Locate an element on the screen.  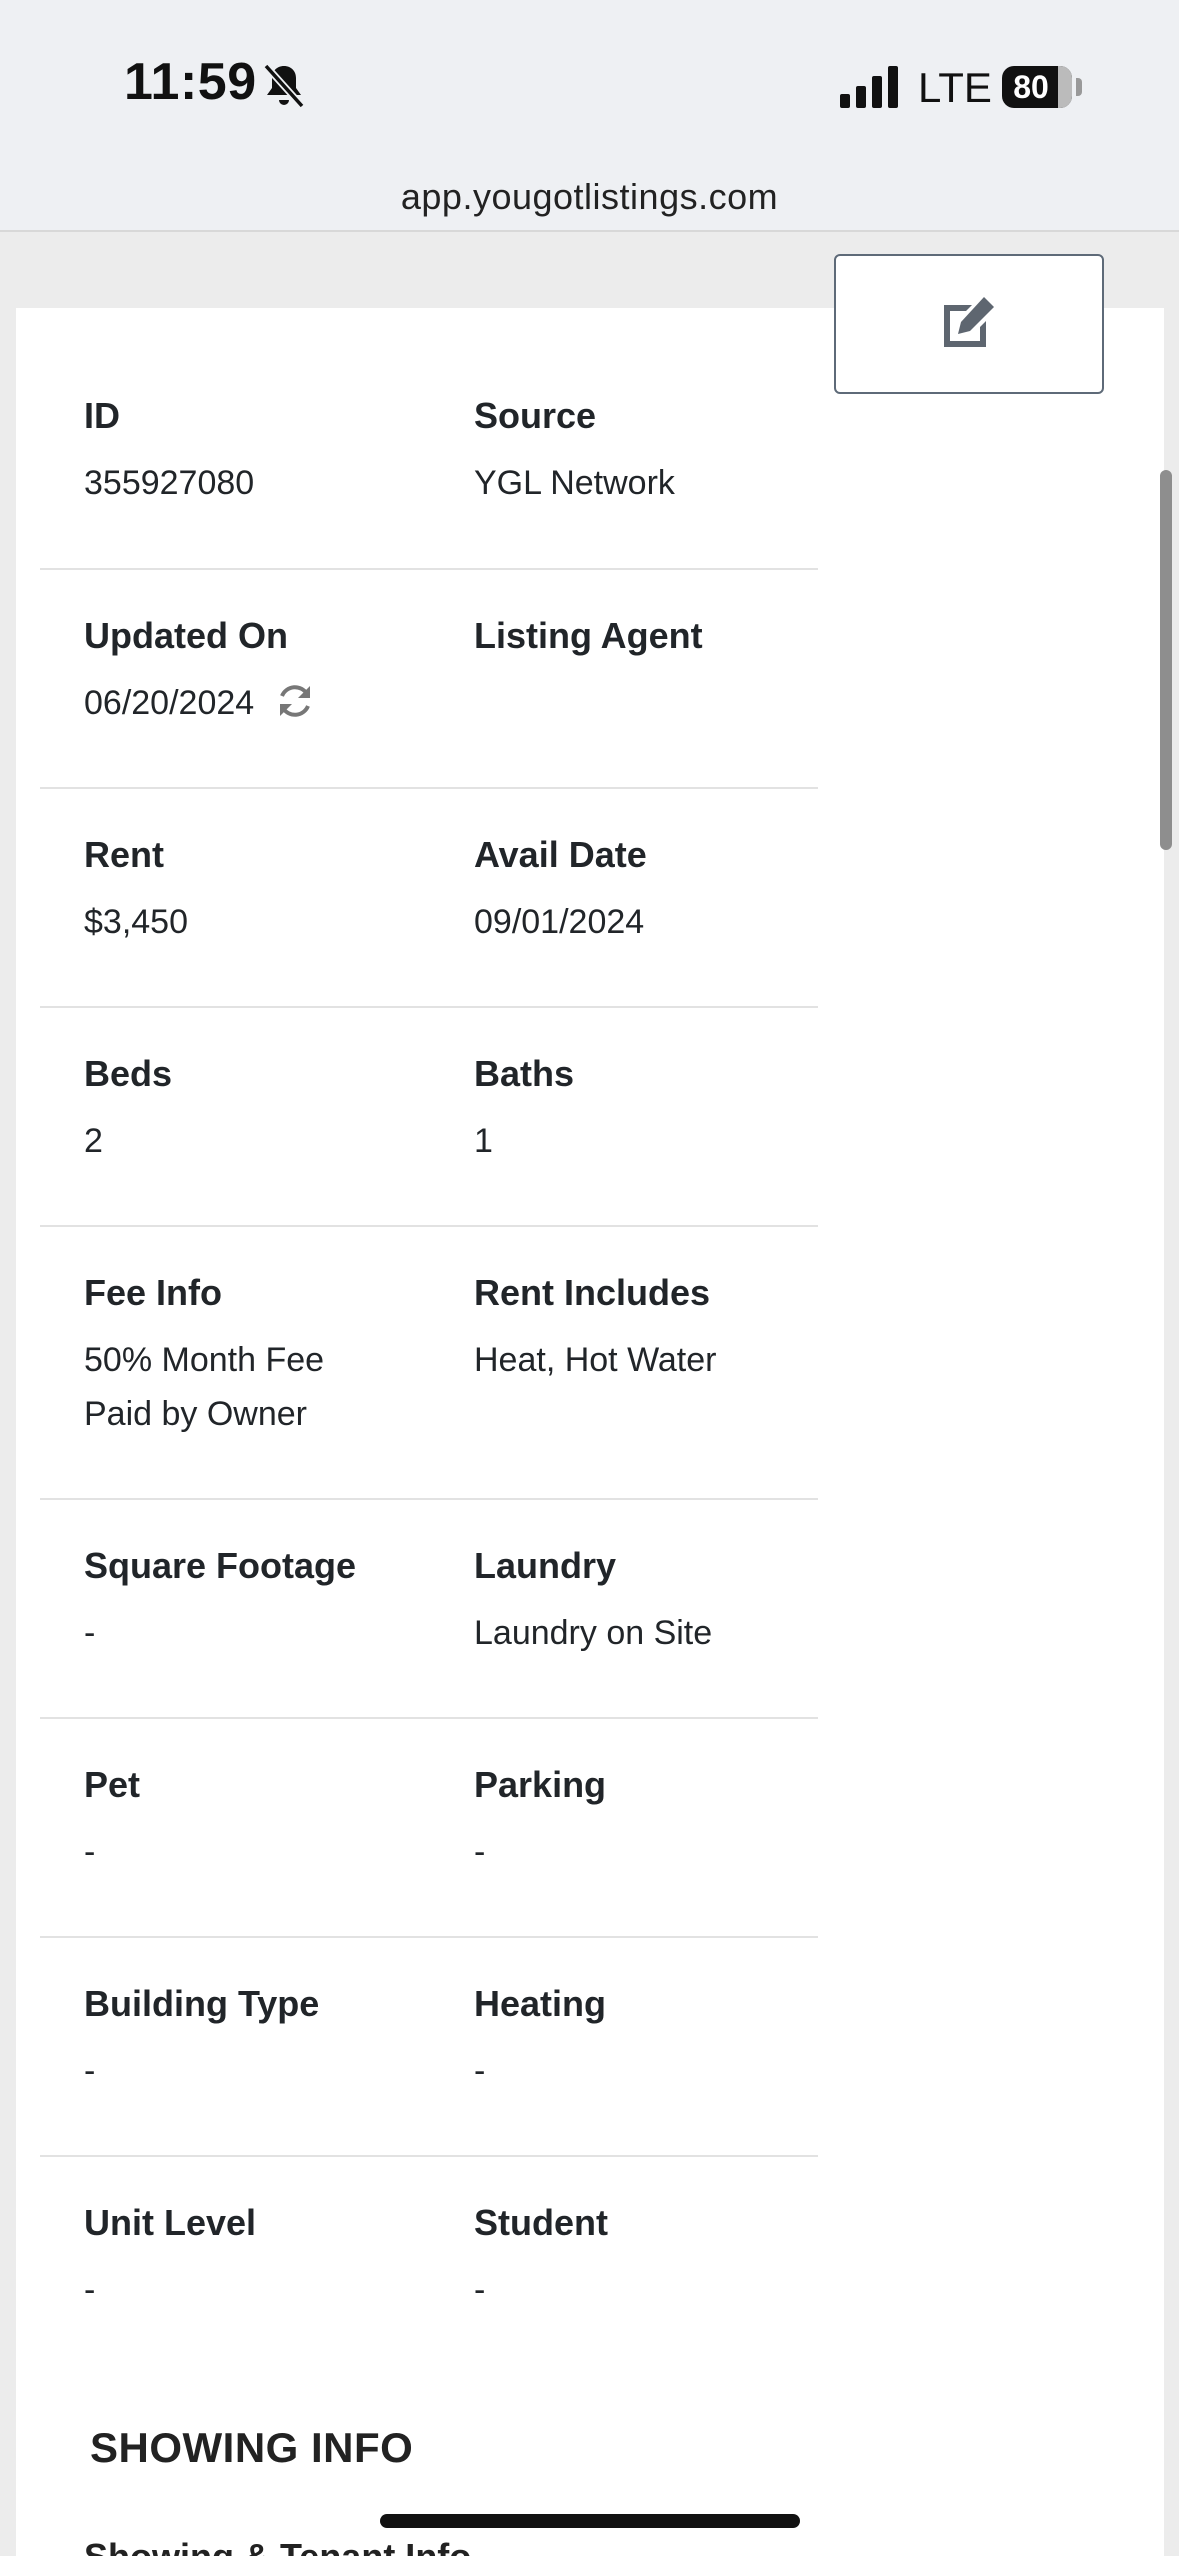
detail-field: Rent Includes Heat, Hot Water is located at coordinates (644, 1329).